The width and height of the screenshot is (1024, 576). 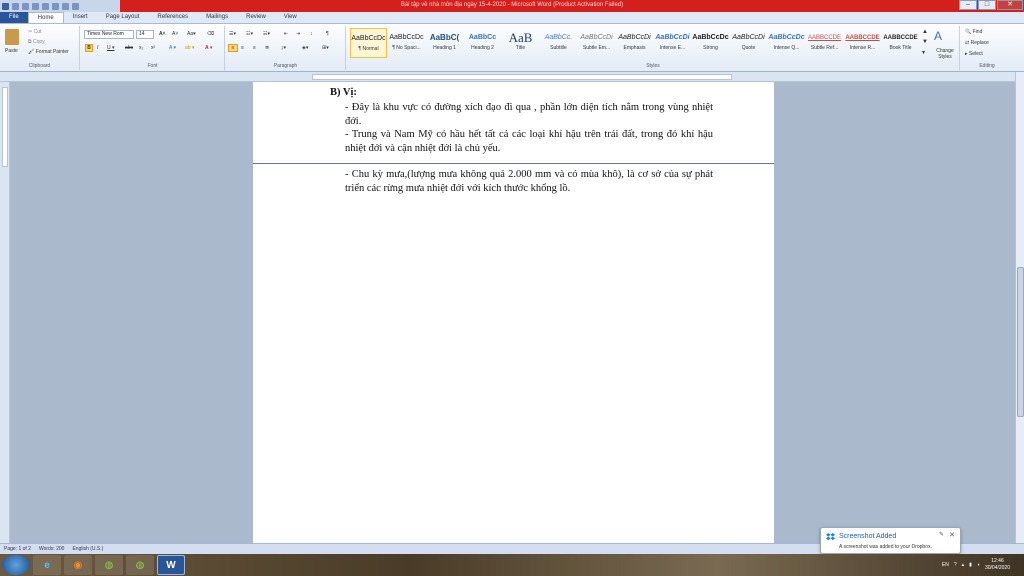 I want to click on multilevel-list-button: ☵▾, so click(x=266, y=34).